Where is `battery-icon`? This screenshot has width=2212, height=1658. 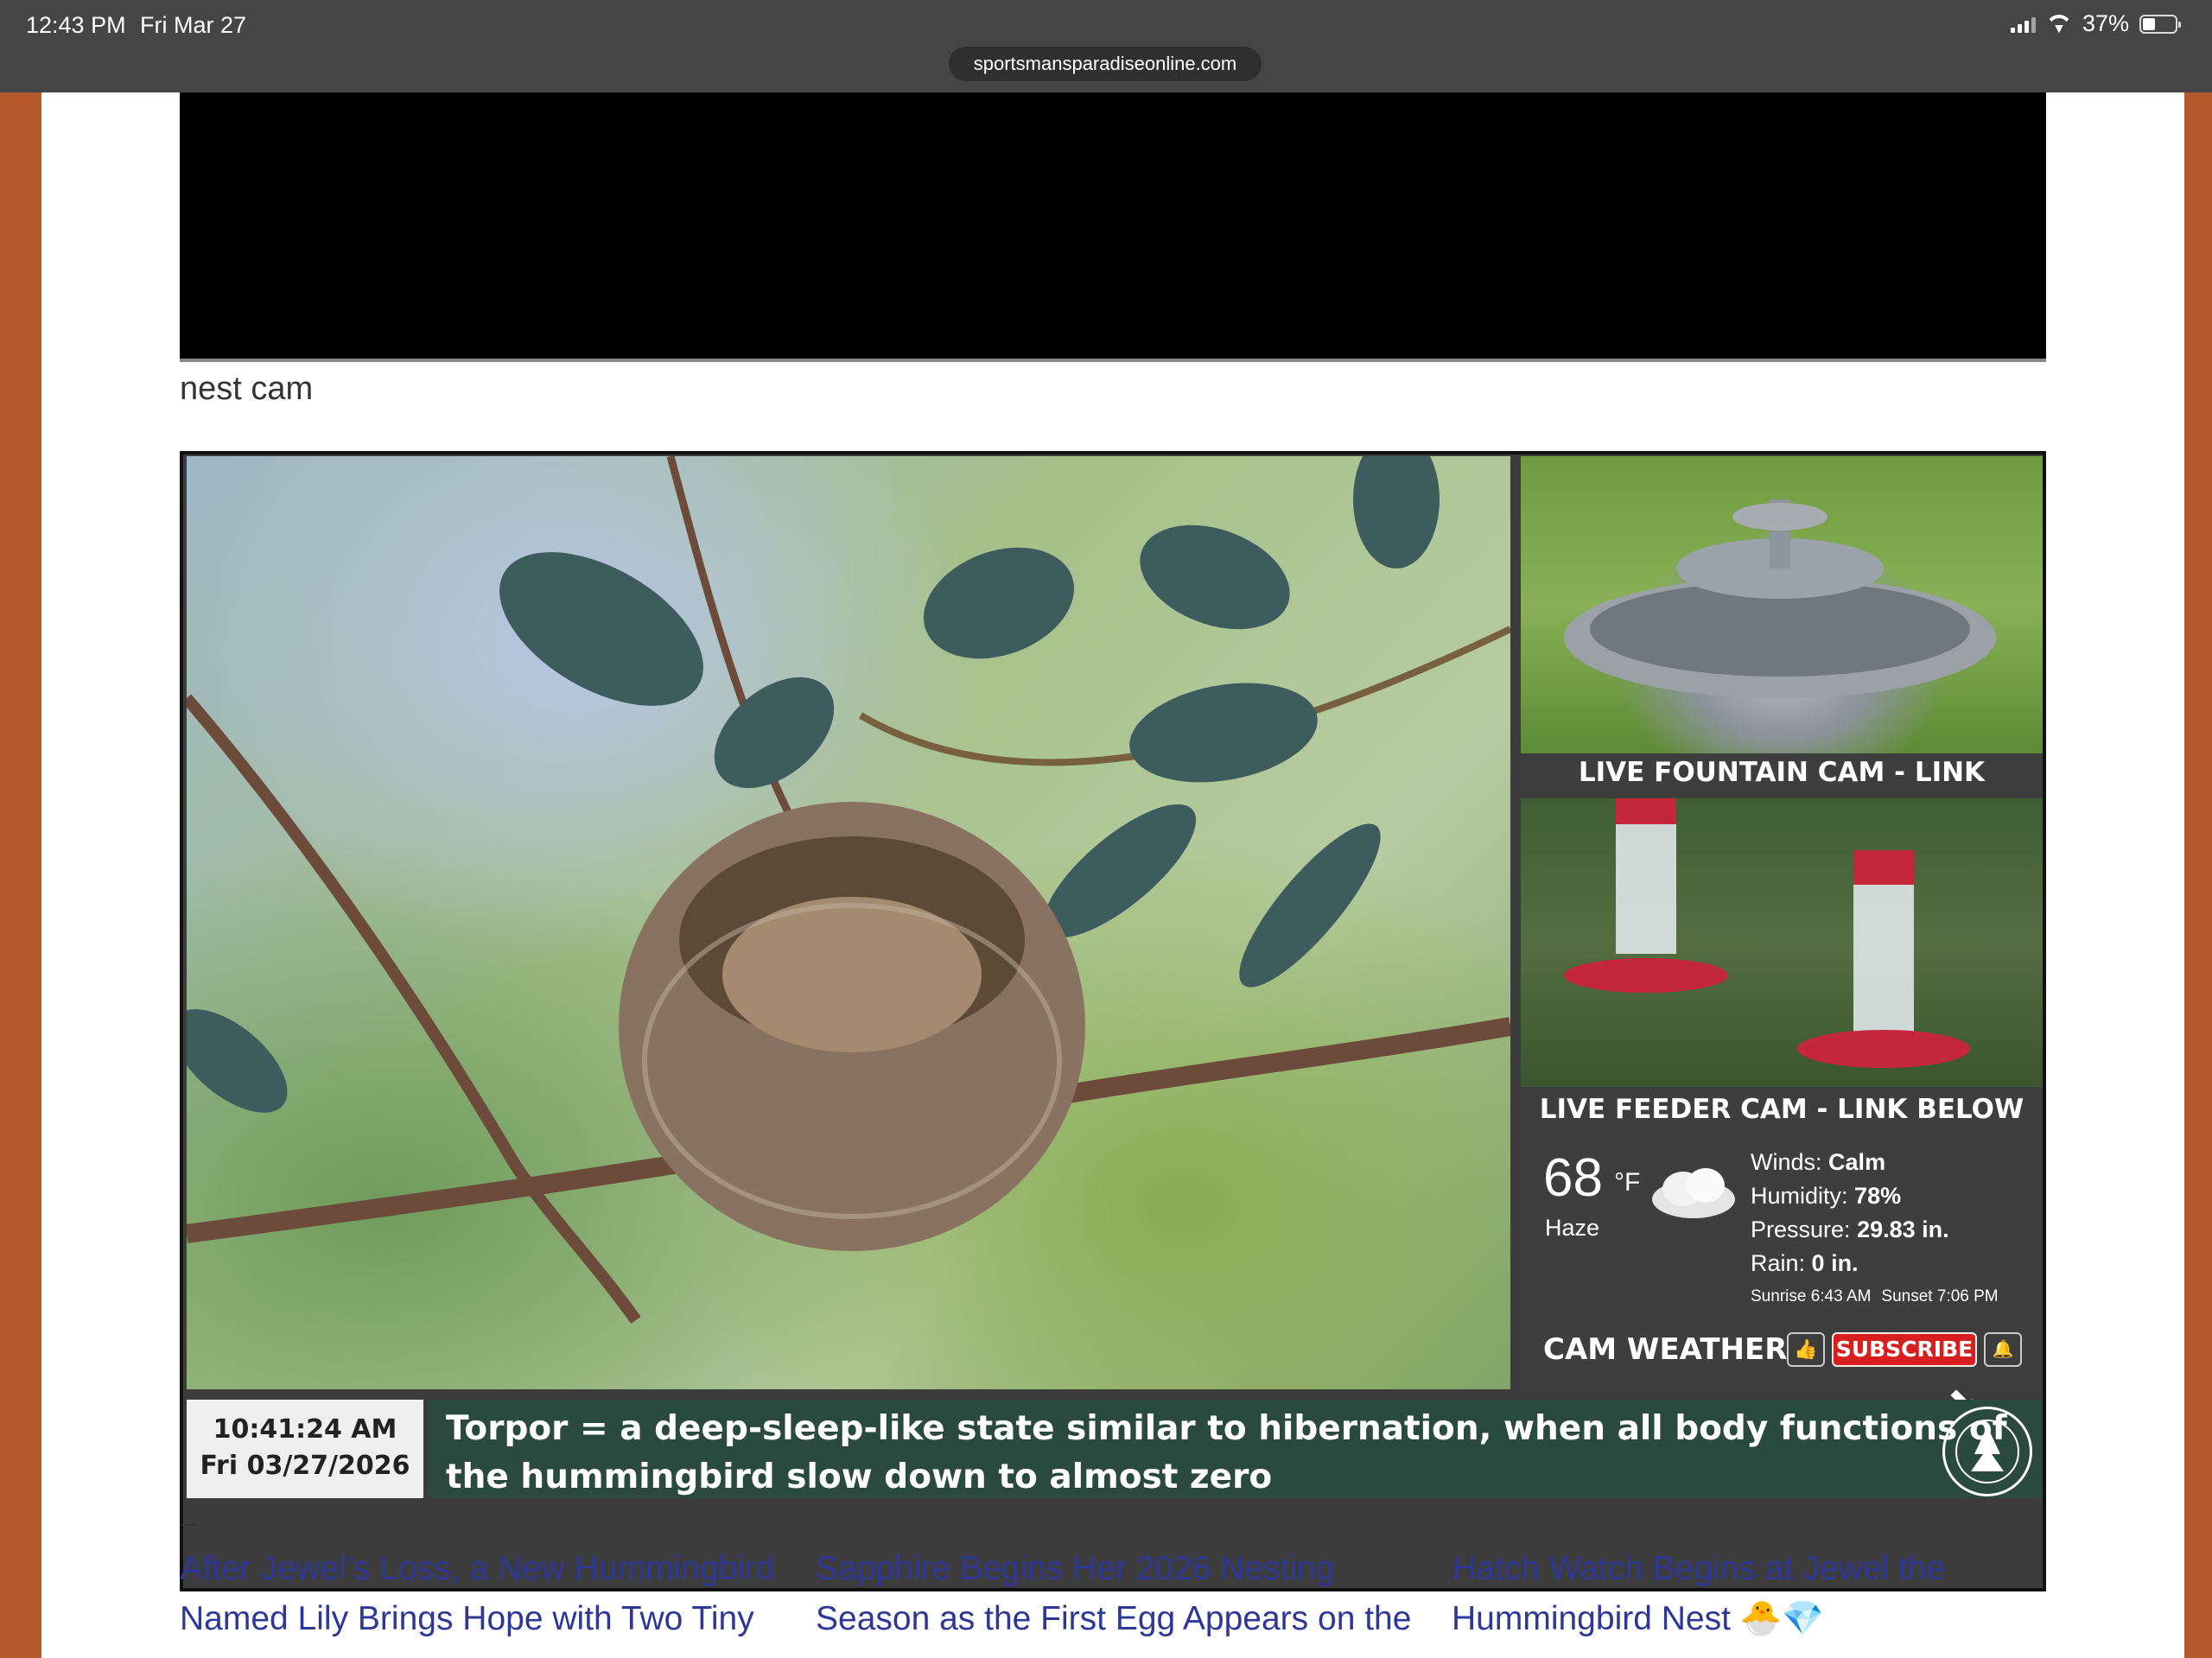
battery-icon is located at coordinates (2160, 24).